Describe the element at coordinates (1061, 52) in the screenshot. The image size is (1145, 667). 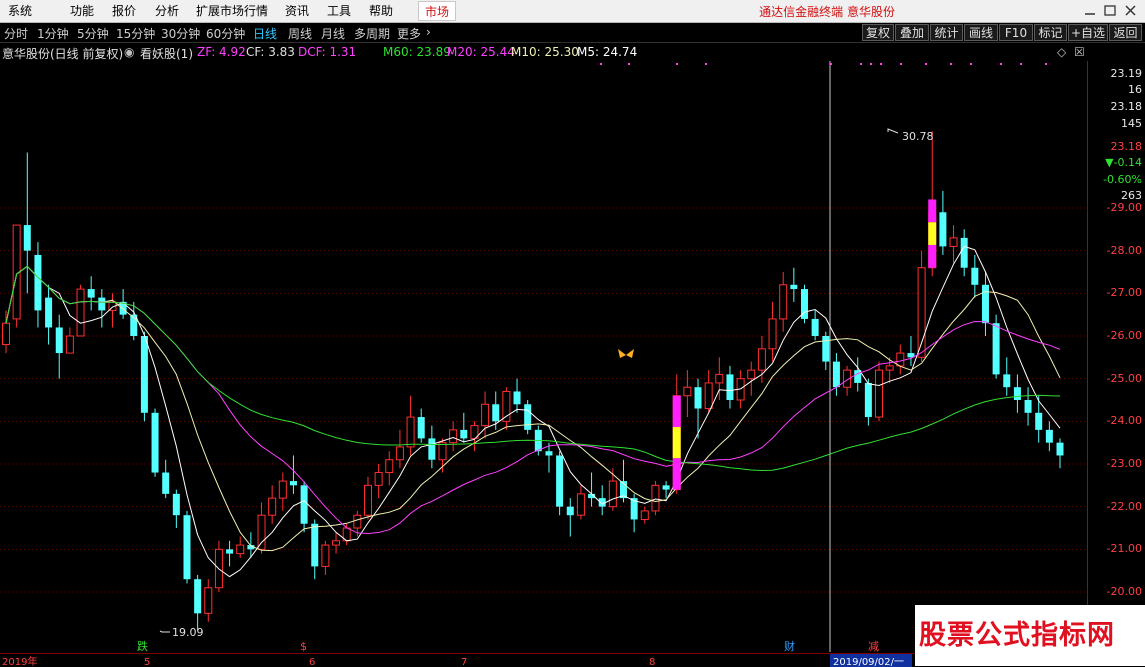
I see `diamond-icon: ◇` at that location.